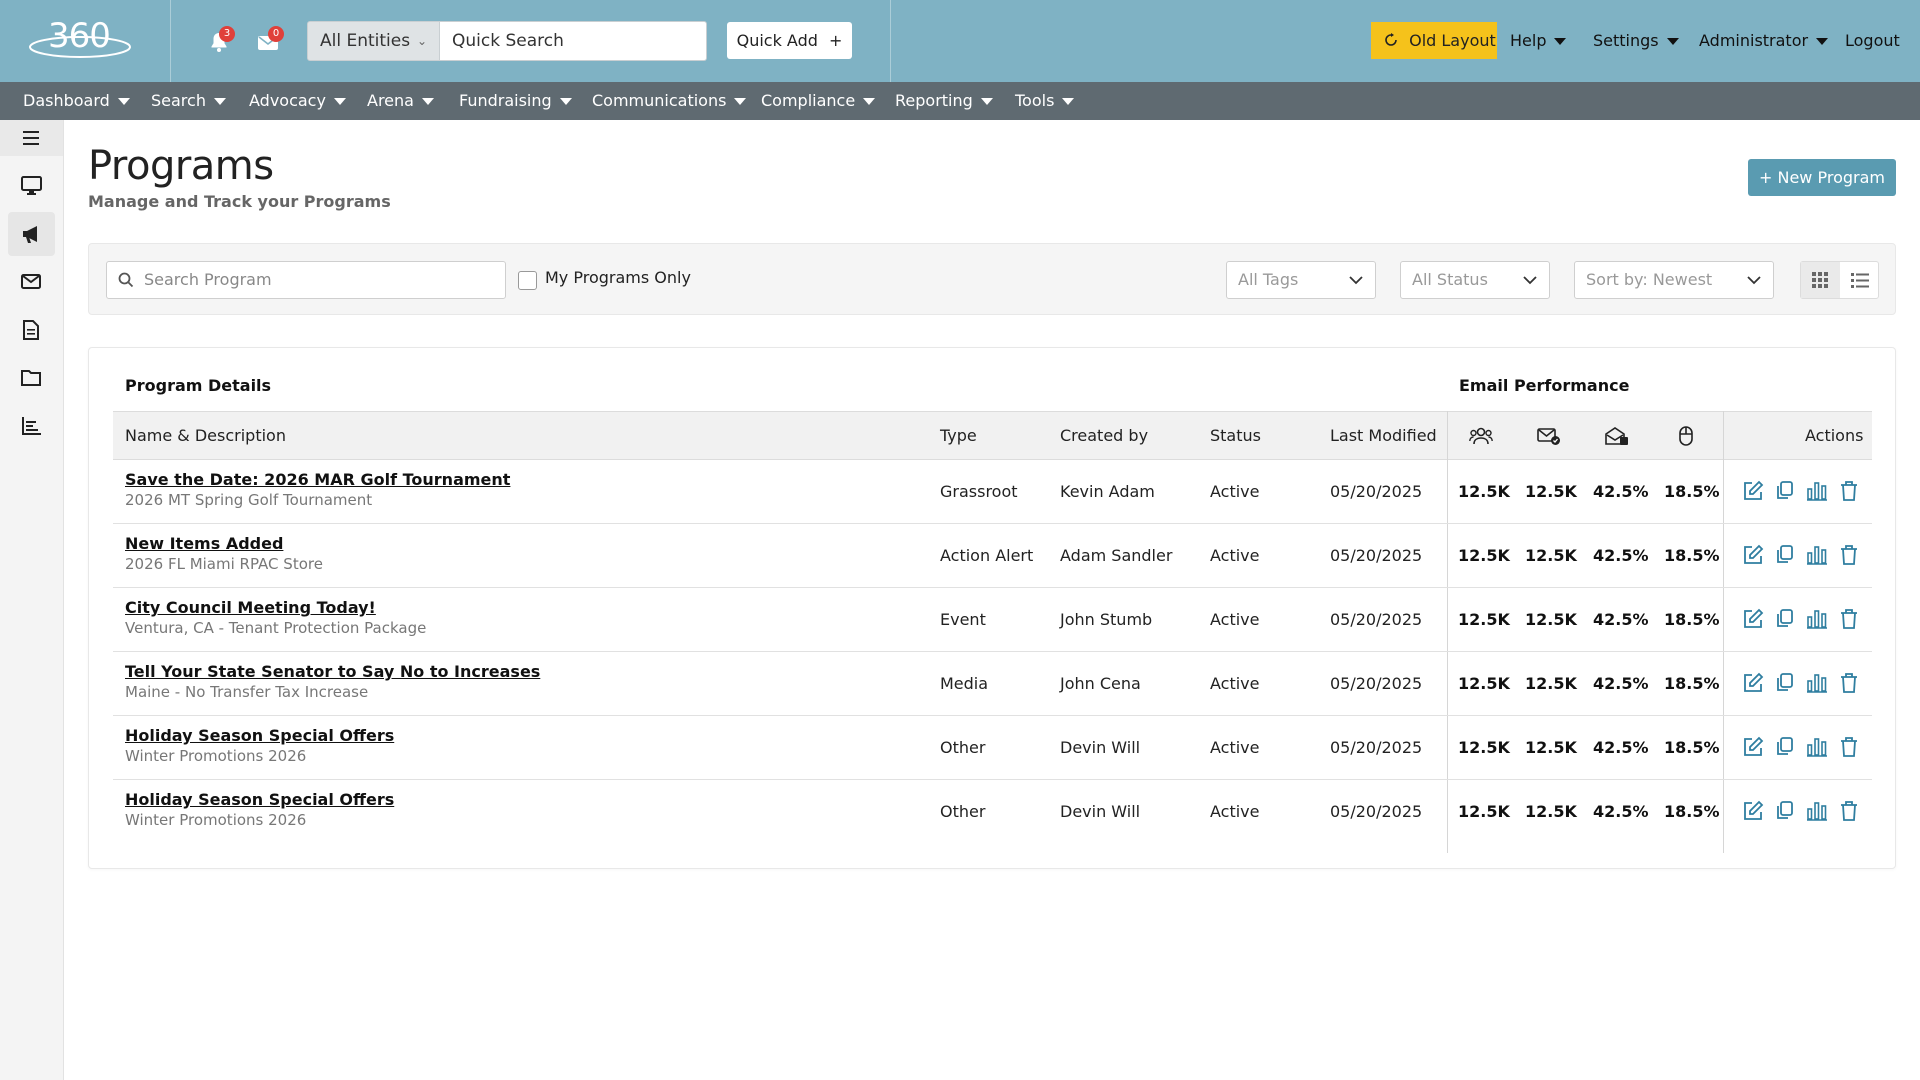  I want to click on help-menu: Help, so click(1538, 40).